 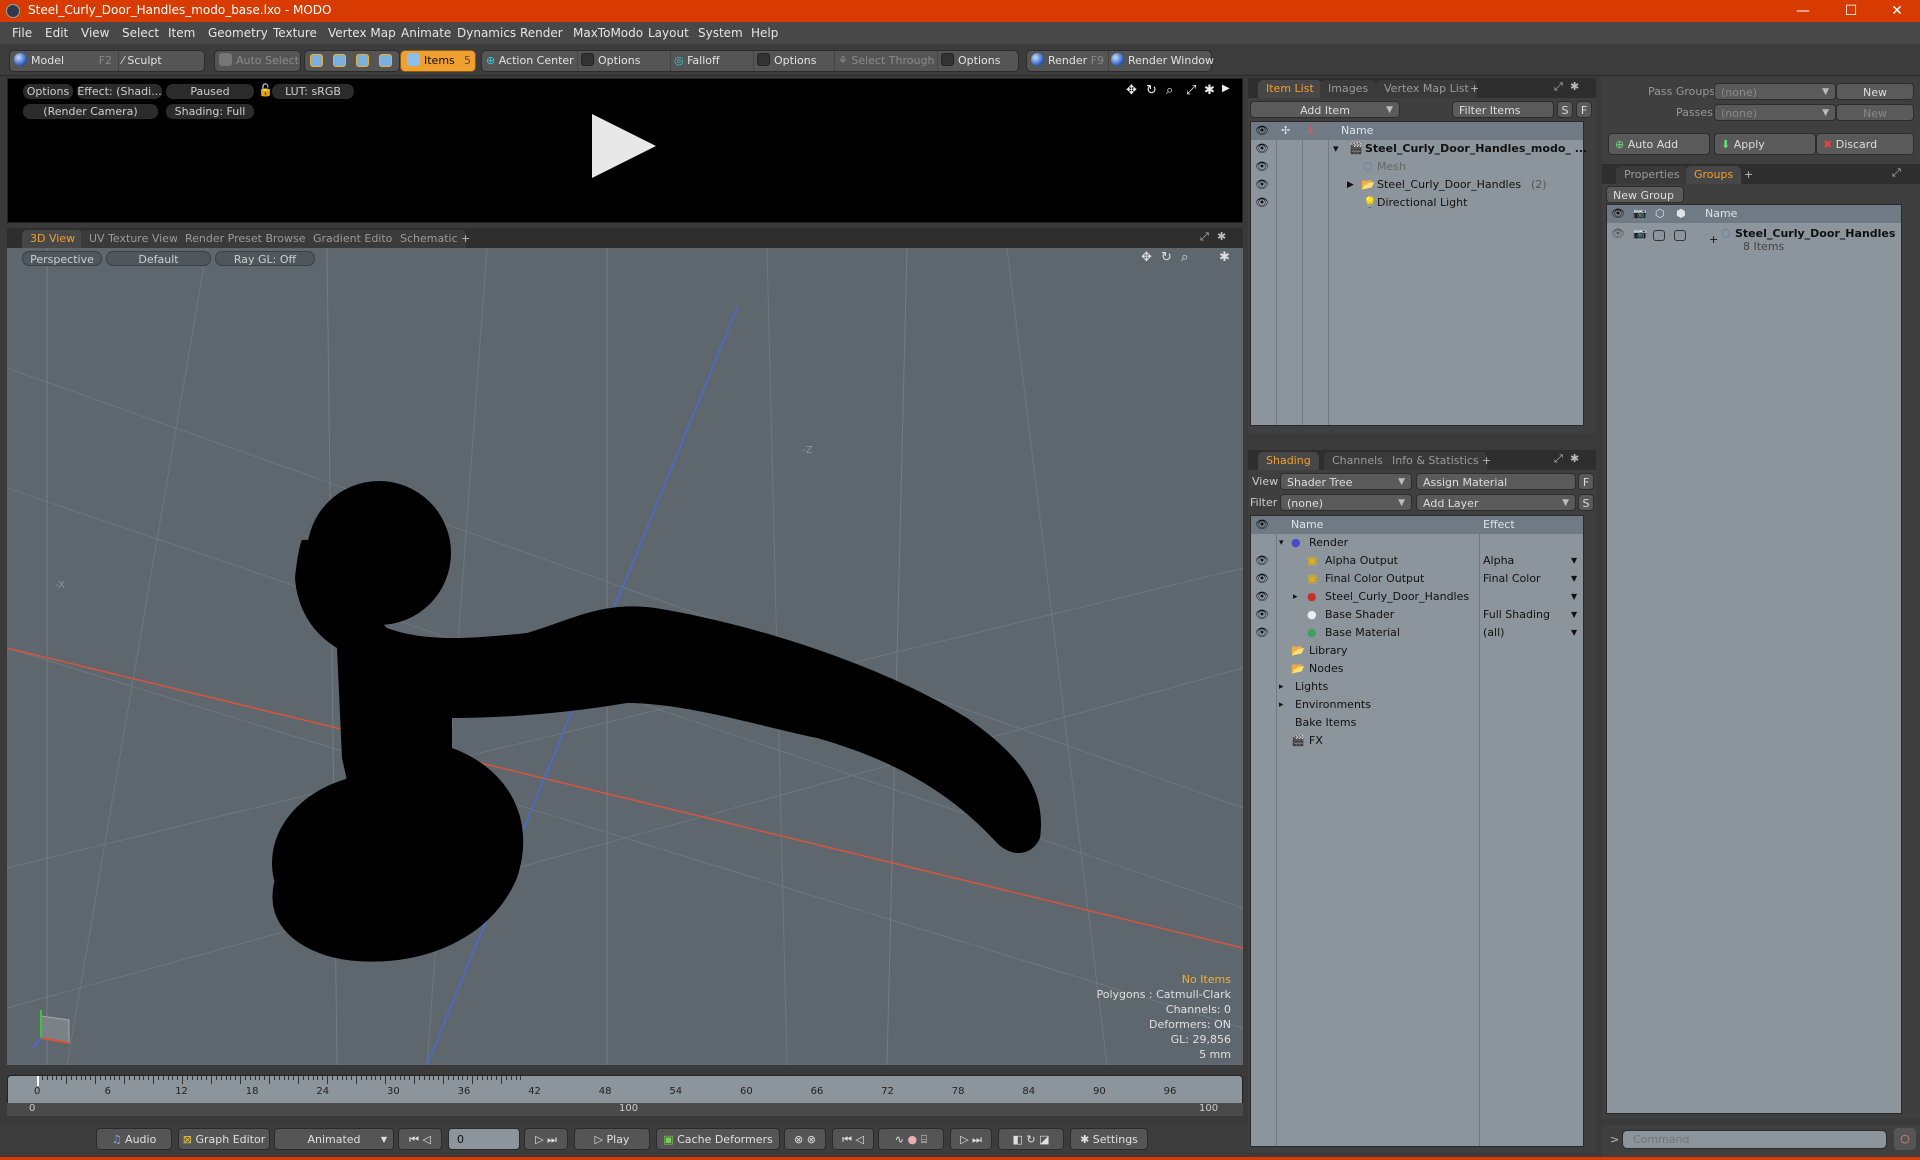 What do you see at coordinates (1417, 633) in the screenshot?
I see `shader-row: 👁 ● Base Material (all) ▼` at bounding box center [1417, 633].